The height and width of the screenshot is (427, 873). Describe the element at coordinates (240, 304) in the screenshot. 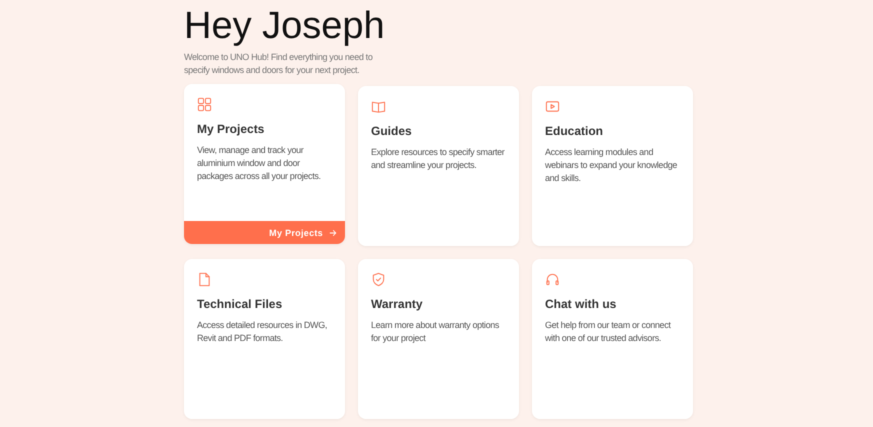

I see `card-title: Technical Files` at that location.